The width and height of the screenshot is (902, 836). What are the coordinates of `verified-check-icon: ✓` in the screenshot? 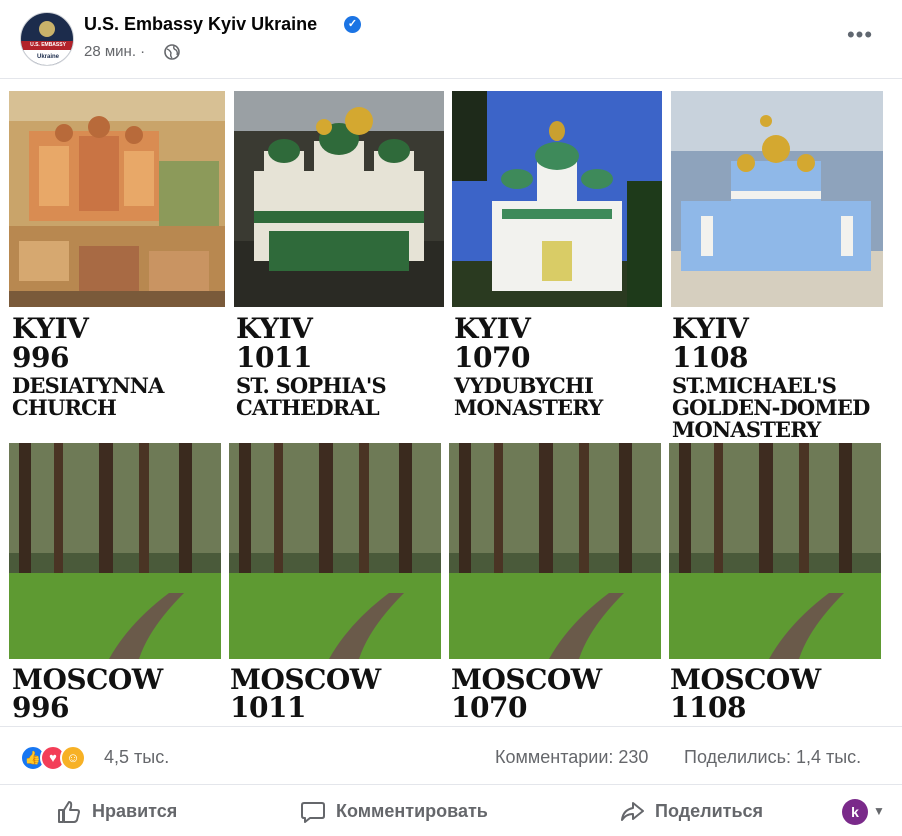 It's located at (352, 24).